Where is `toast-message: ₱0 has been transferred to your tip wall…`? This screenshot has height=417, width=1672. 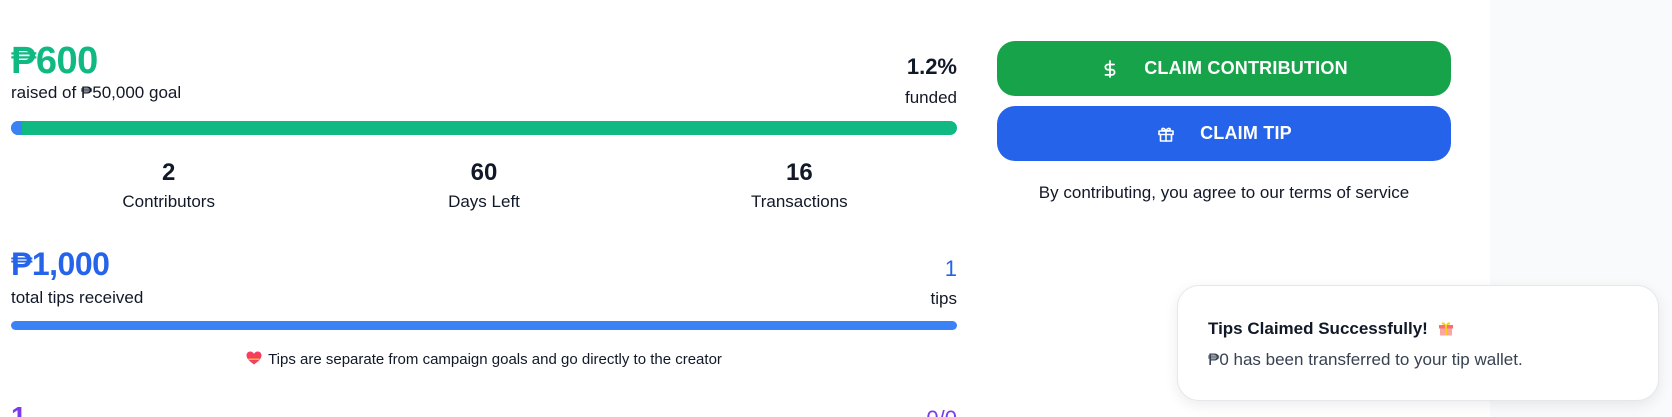
toast-message: ₱0 has been transferred to your tip wall… is located at coordinates (1365, 359).